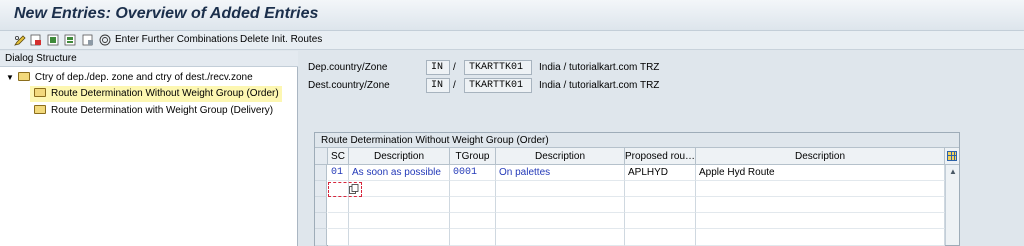 The width and height of the screenshot is (1024, 246). What do you see at coordinates (348, 67) in the screenshot?
I see `dep-country-label: Dep.country/Zone` at bounding box center [348, 67].